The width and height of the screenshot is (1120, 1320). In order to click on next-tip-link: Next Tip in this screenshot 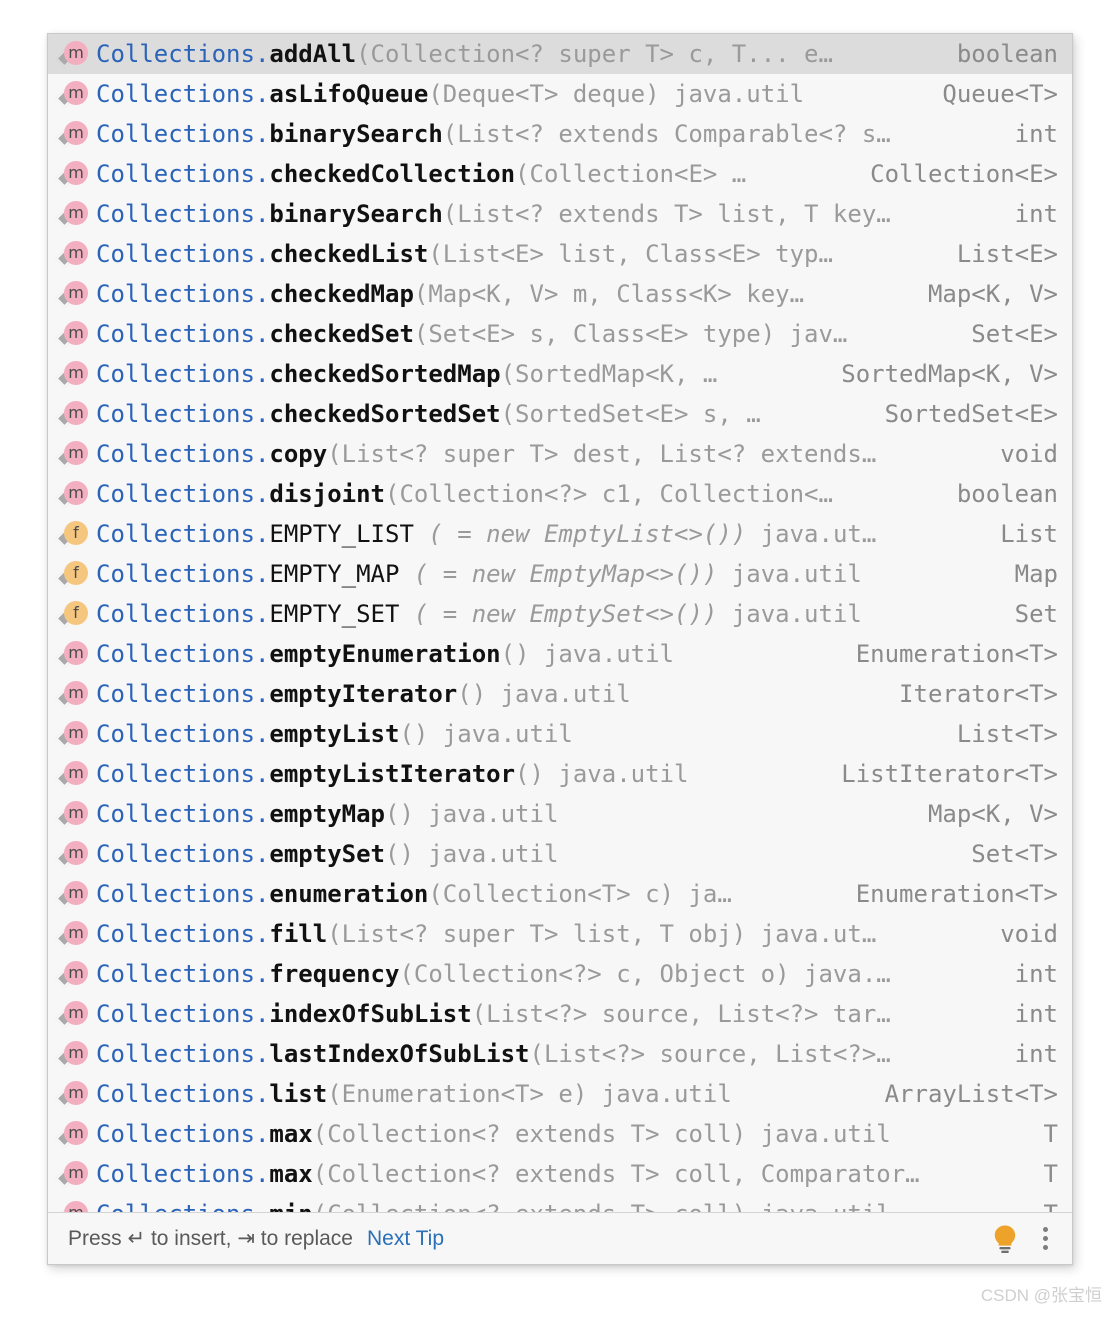, I will do `click(405, 1239)`.